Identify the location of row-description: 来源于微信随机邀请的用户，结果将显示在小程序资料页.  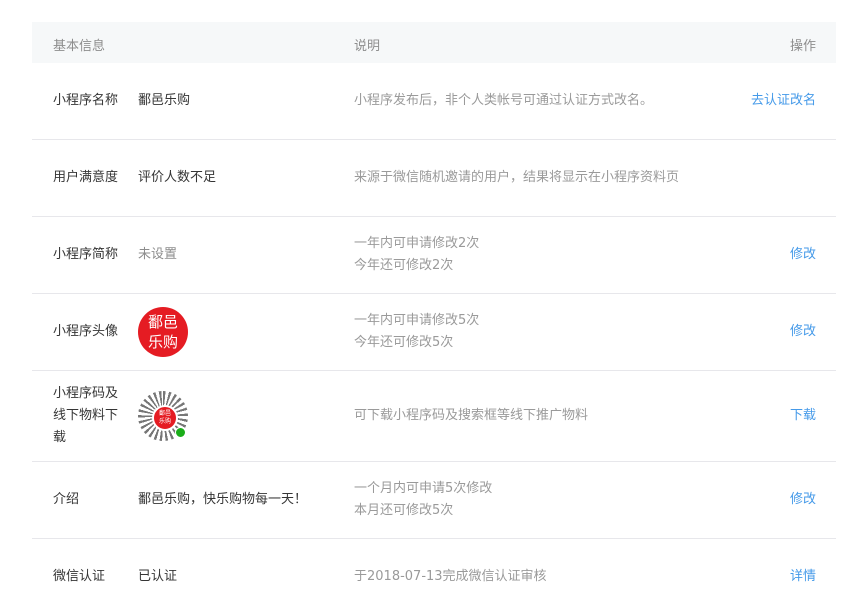
(517, 177).